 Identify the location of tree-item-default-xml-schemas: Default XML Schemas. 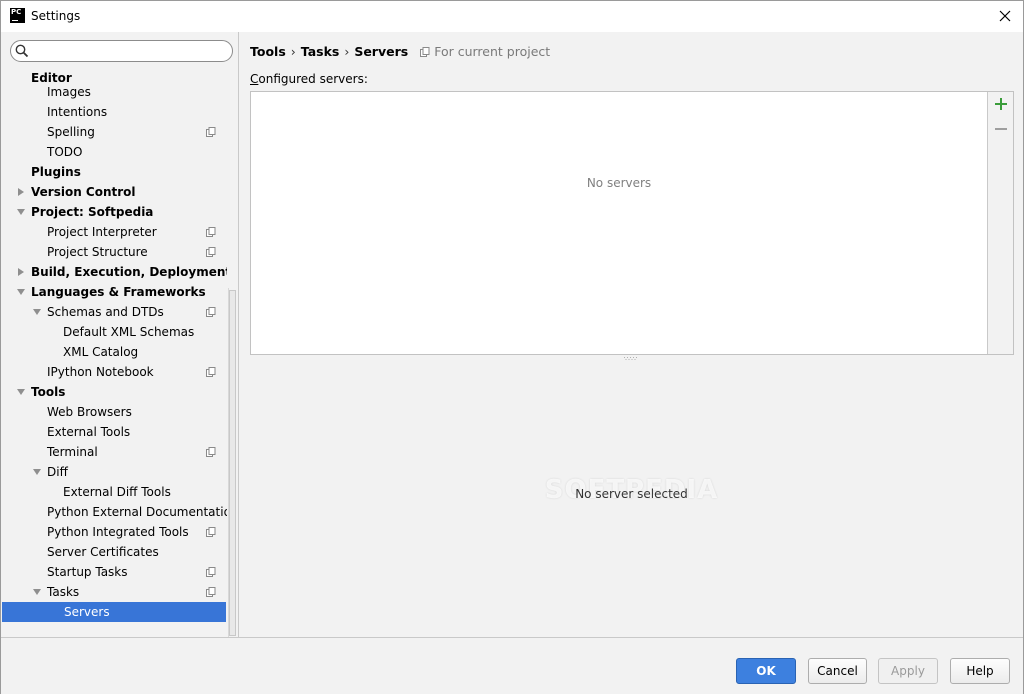
(113, 332).